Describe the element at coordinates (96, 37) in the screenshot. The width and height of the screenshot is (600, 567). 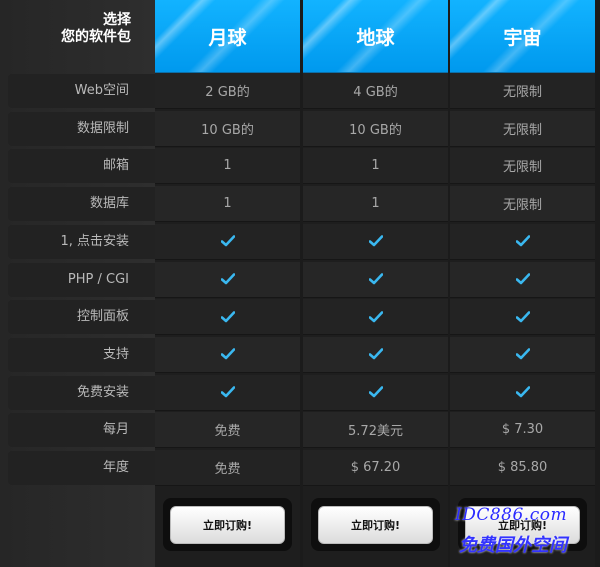
I see `corner-title-line2: 您的软件包` at that location.